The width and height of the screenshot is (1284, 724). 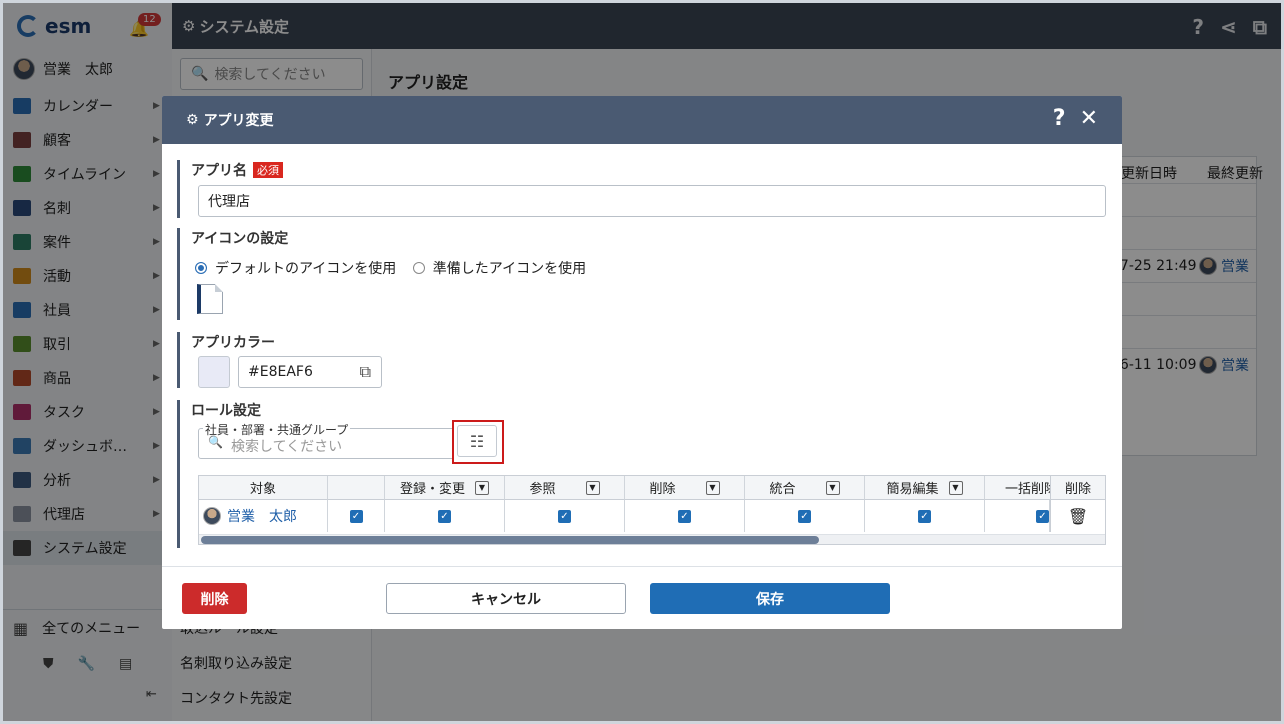 What do you see at coordinates (219, 171) in the screenshot?
I see `app-name-label: アプリ名` at bounding box center [219, 171].